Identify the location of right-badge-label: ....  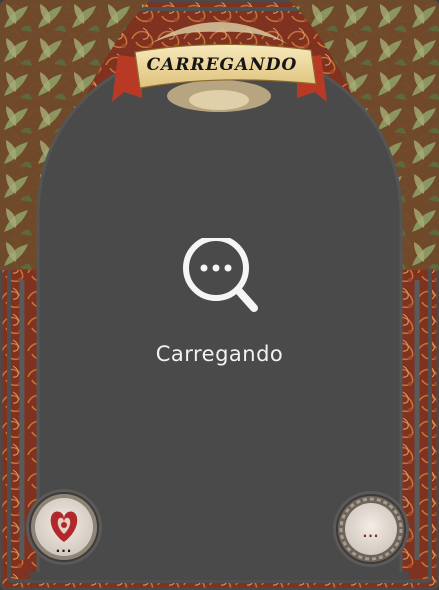
(371, 533).